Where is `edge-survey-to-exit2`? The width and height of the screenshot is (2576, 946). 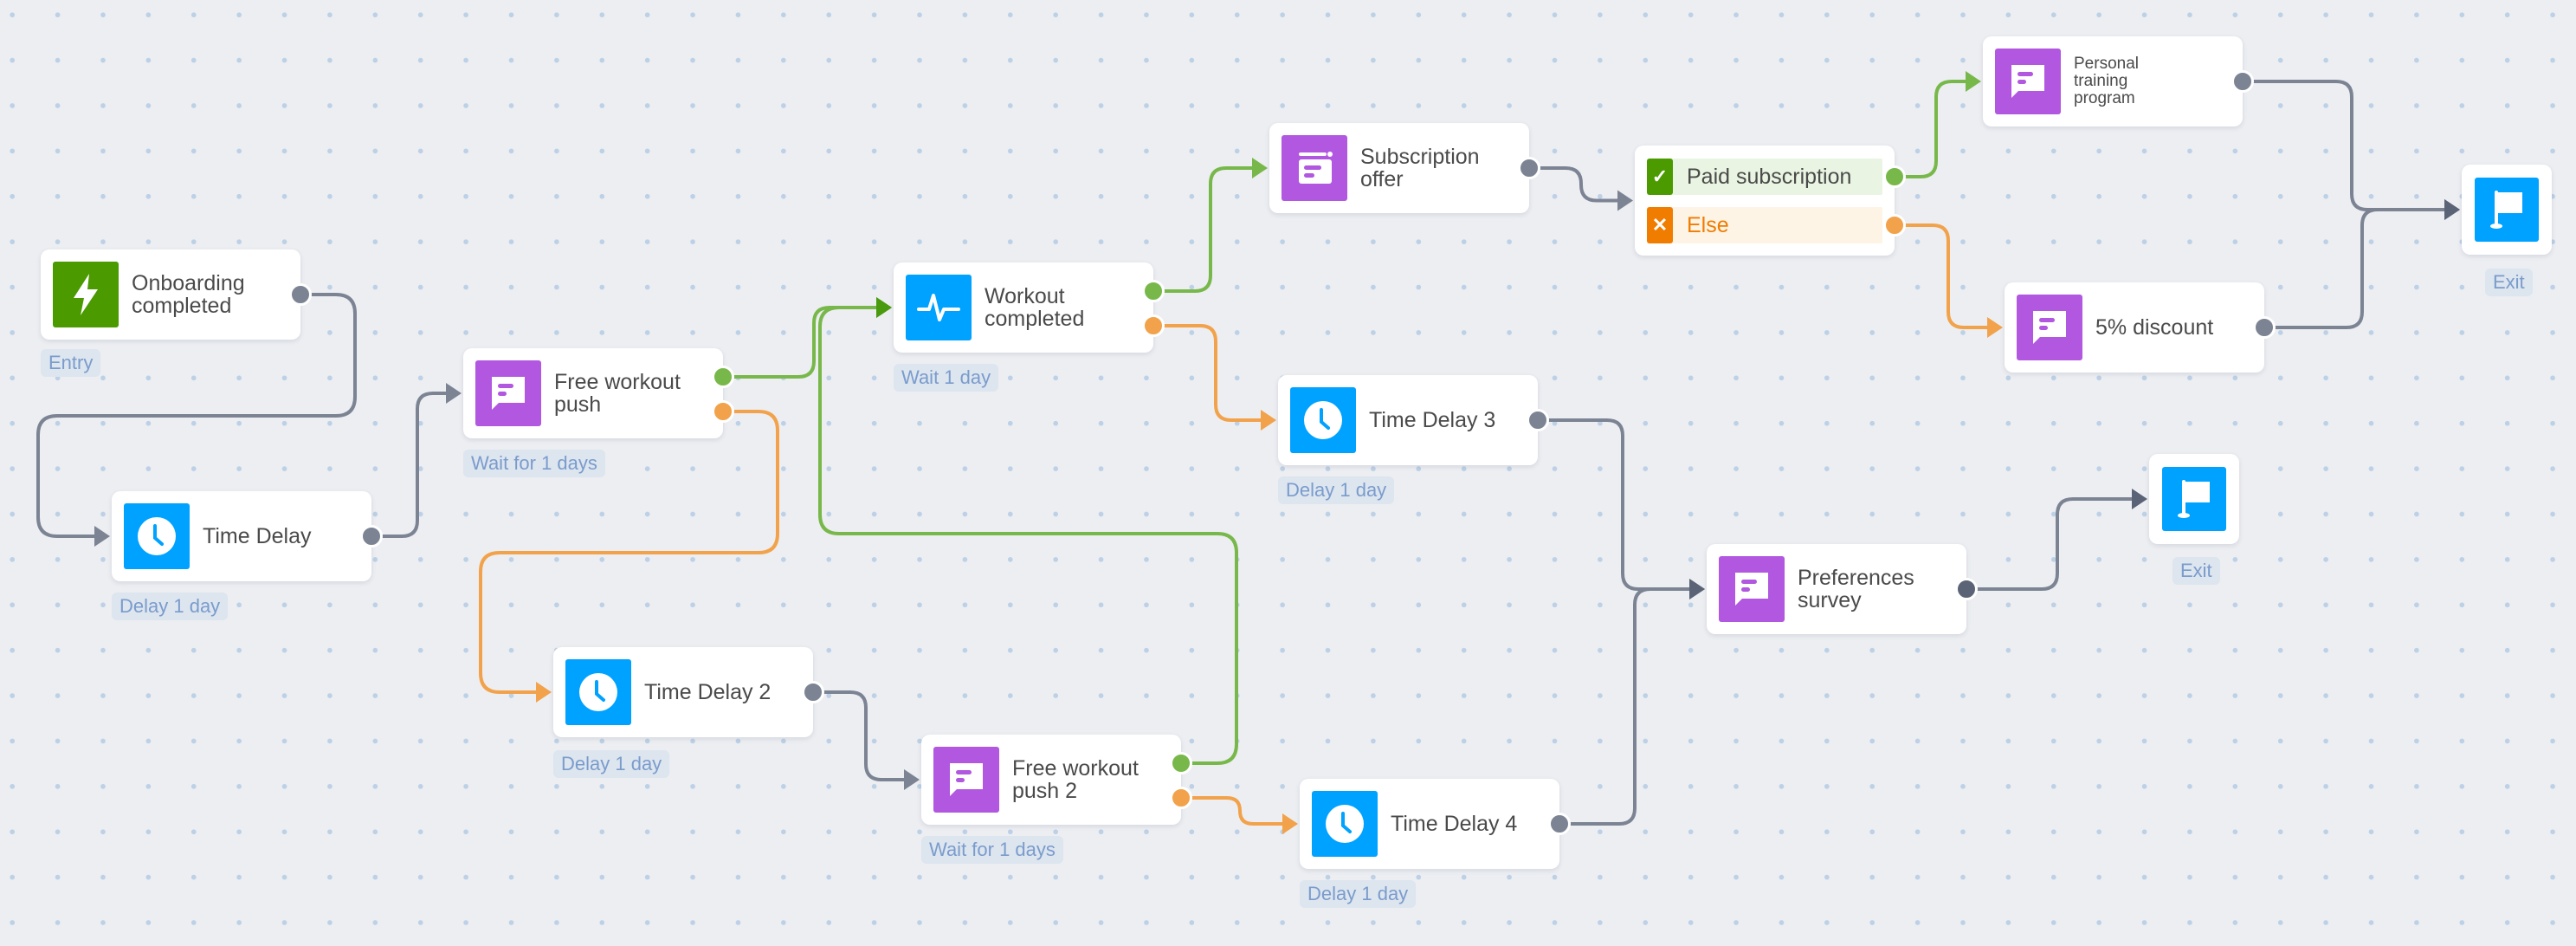
edge-survey-to-exit2 is located at coordinates (2051, 544).